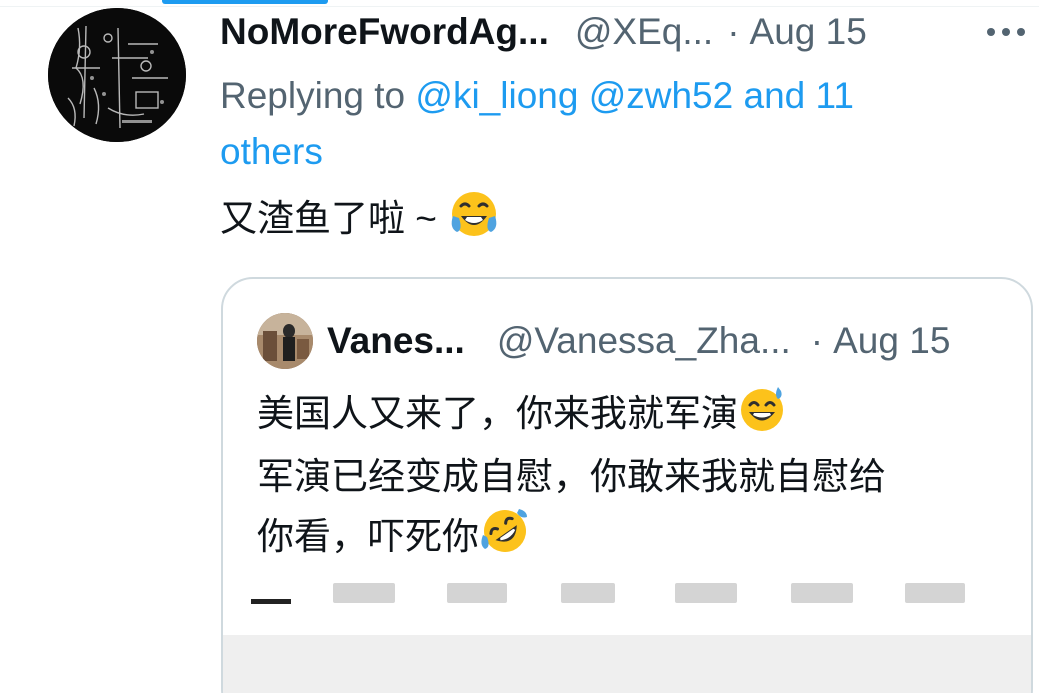  I want to click on tweet-body: 又渣鱼了啦 ~, so click(360, 221).